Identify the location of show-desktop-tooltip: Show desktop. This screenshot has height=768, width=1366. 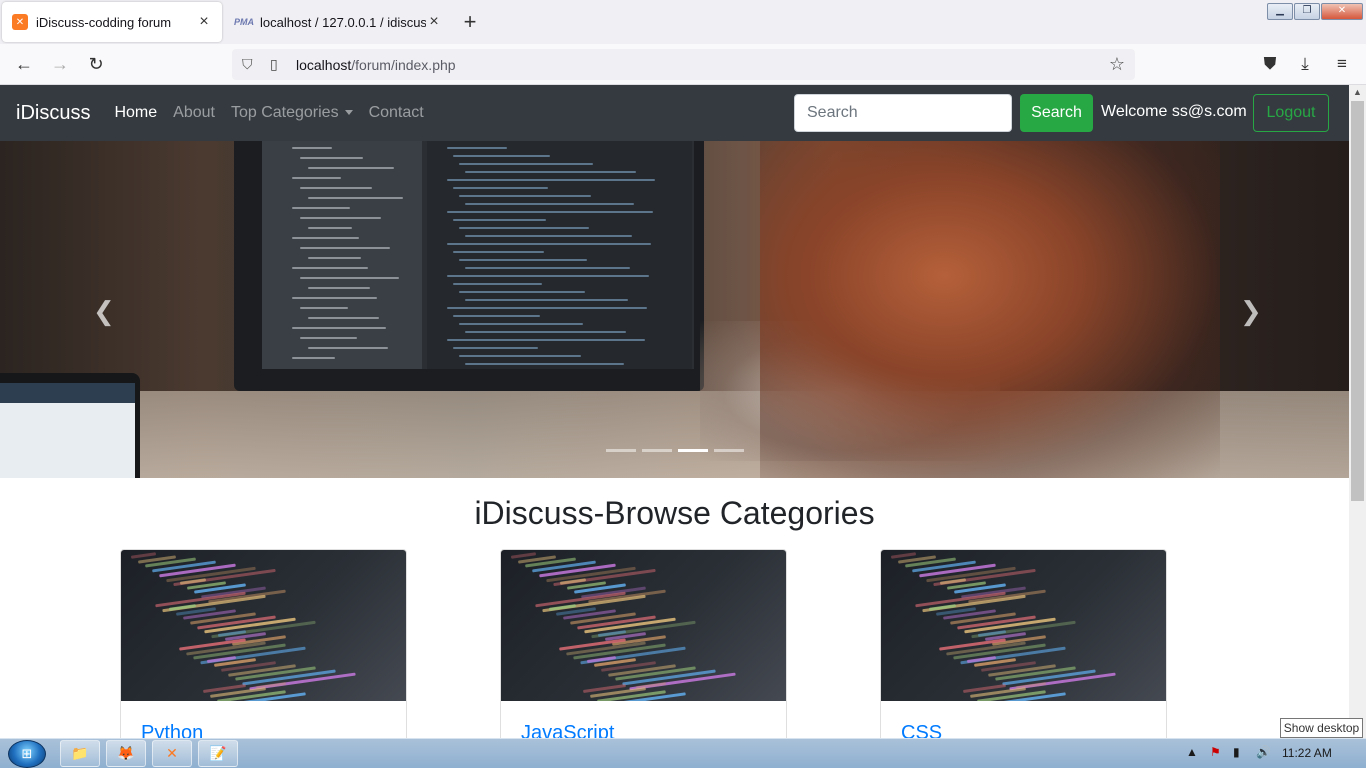
(1321, 728).